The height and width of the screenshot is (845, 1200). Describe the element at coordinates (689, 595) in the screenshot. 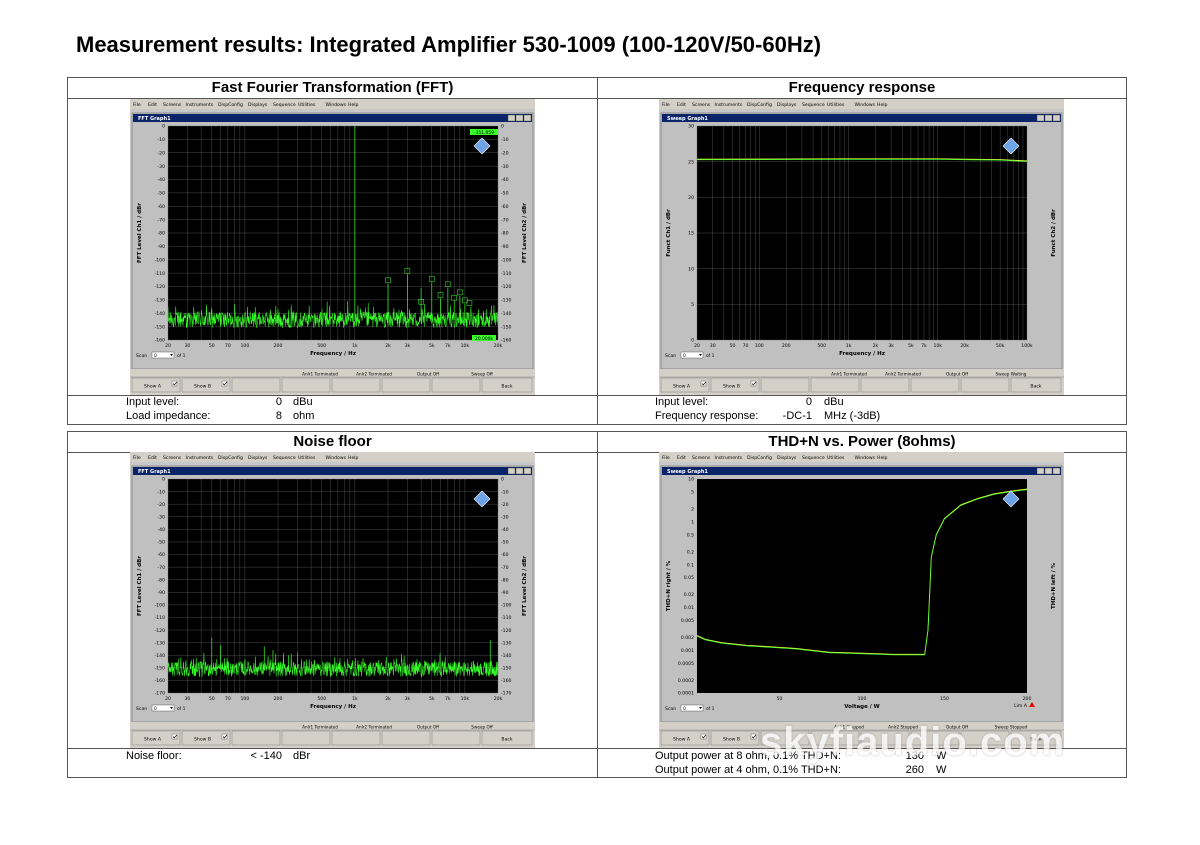

I see `y-tick-label: 0.02` at that location.